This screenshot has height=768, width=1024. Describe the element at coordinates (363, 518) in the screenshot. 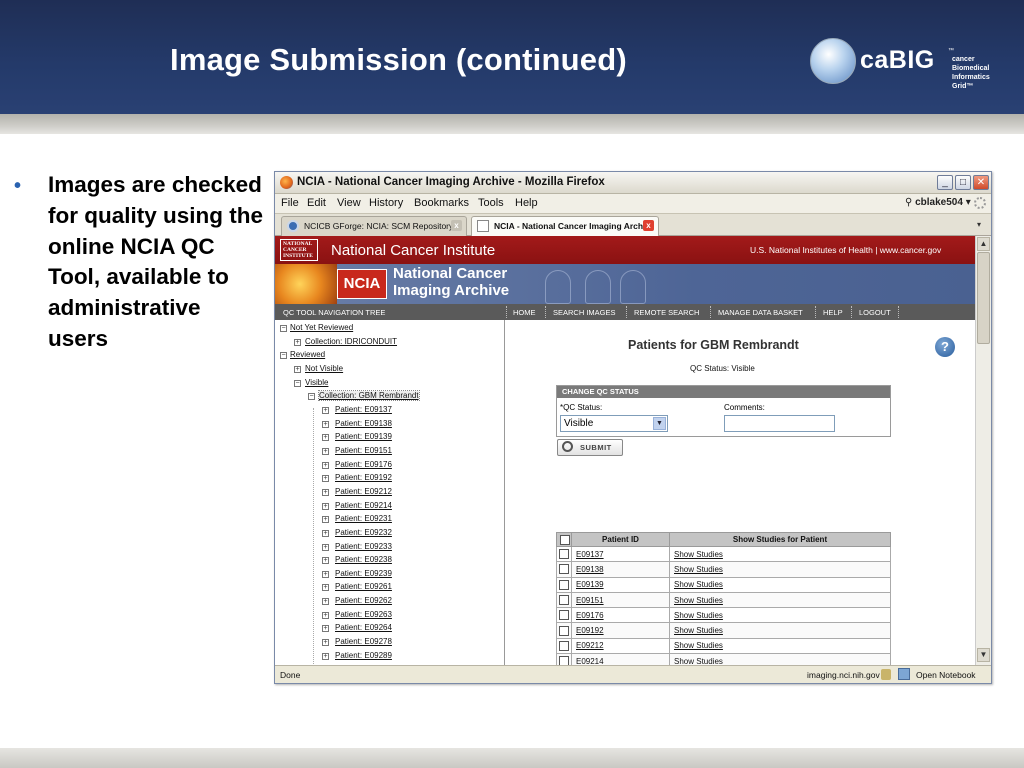

I see `tree-patient-item: Patient: E09231` at that location.